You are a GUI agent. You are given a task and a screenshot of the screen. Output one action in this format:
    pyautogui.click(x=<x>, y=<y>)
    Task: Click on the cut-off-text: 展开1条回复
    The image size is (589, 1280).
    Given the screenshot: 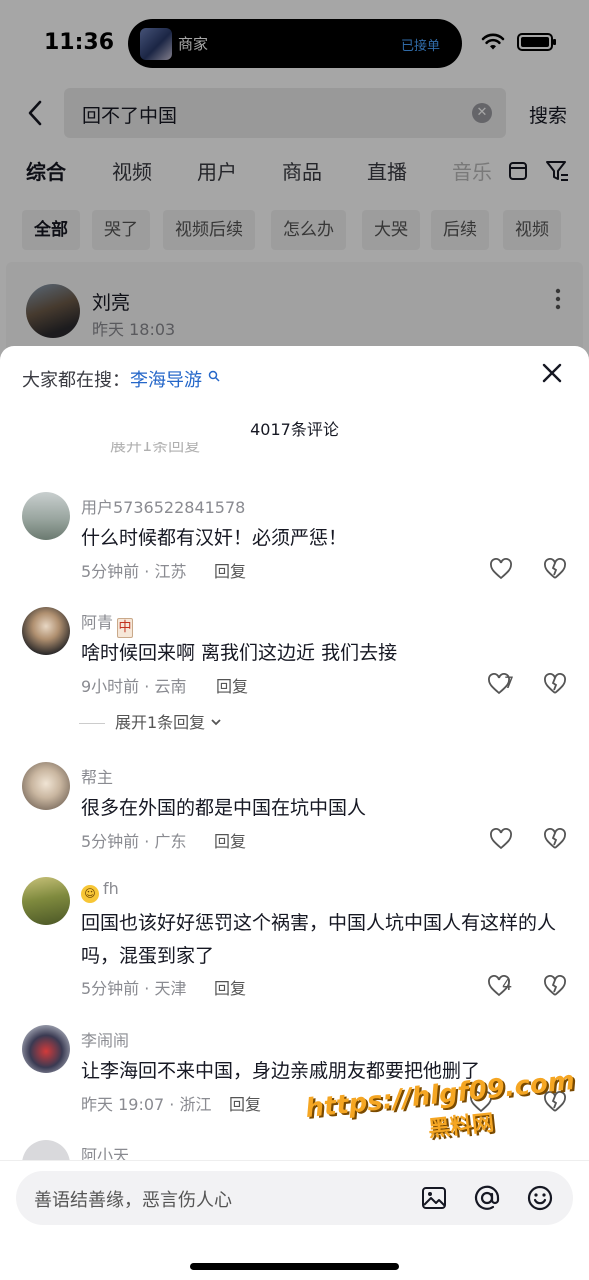 What is the action you would take?
    pyautogui.click(x=155, y=448)
    